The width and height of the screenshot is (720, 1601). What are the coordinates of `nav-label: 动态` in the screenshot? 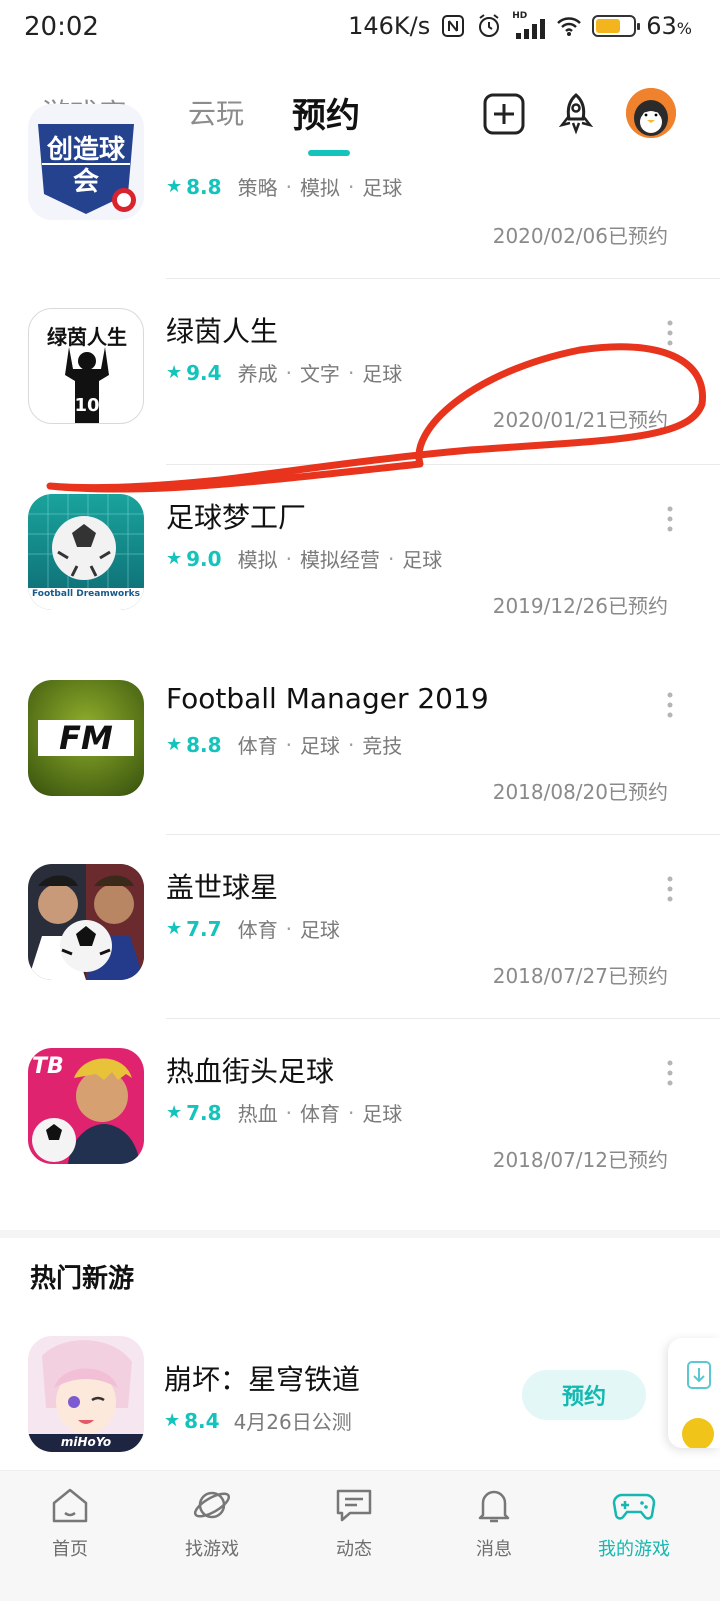 It's located at (354, 1549).